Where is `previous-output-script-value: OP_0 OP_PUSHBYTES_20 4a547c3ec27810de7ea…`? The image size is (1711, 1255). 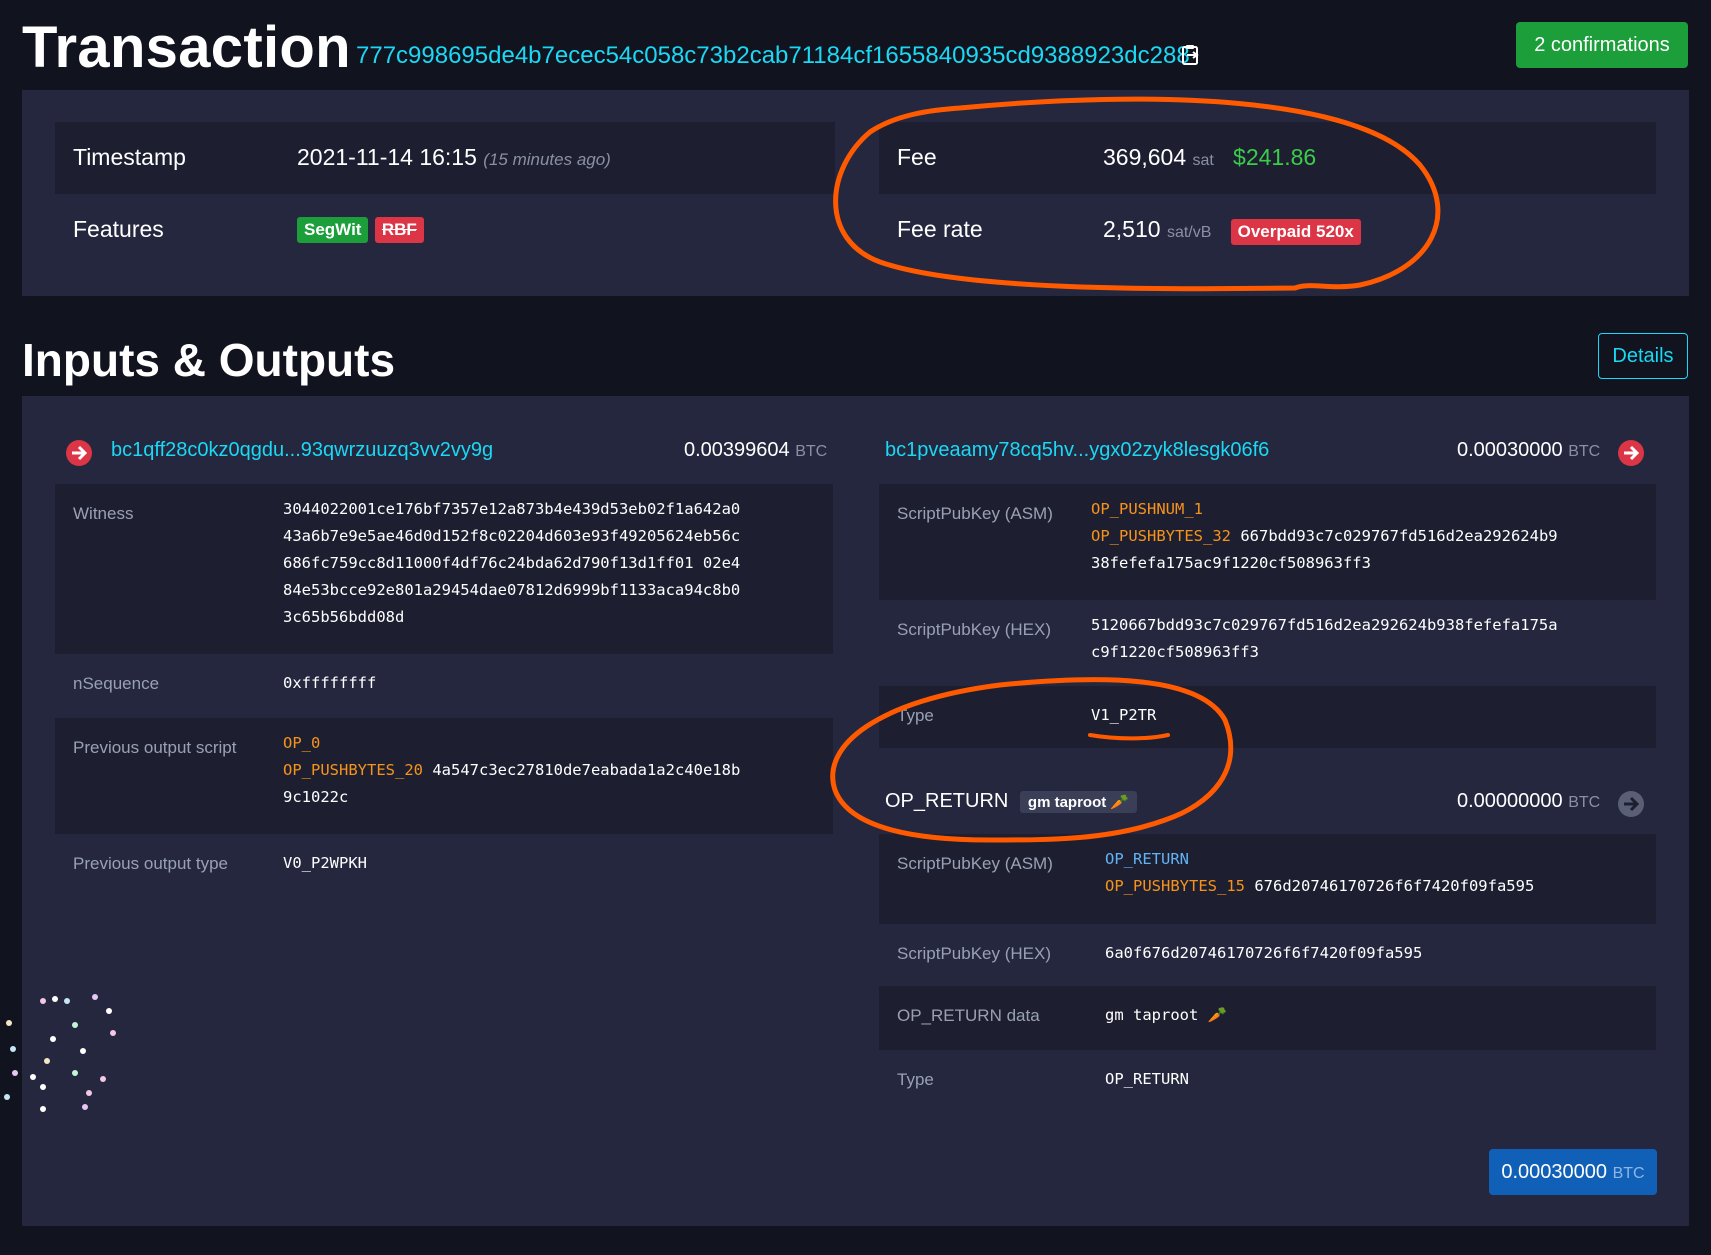
previous-output-script-value: OP_0 OP_PUSHBYTES_20 4a547c3ec27810de7ea… is located at coordinates (511, 770).